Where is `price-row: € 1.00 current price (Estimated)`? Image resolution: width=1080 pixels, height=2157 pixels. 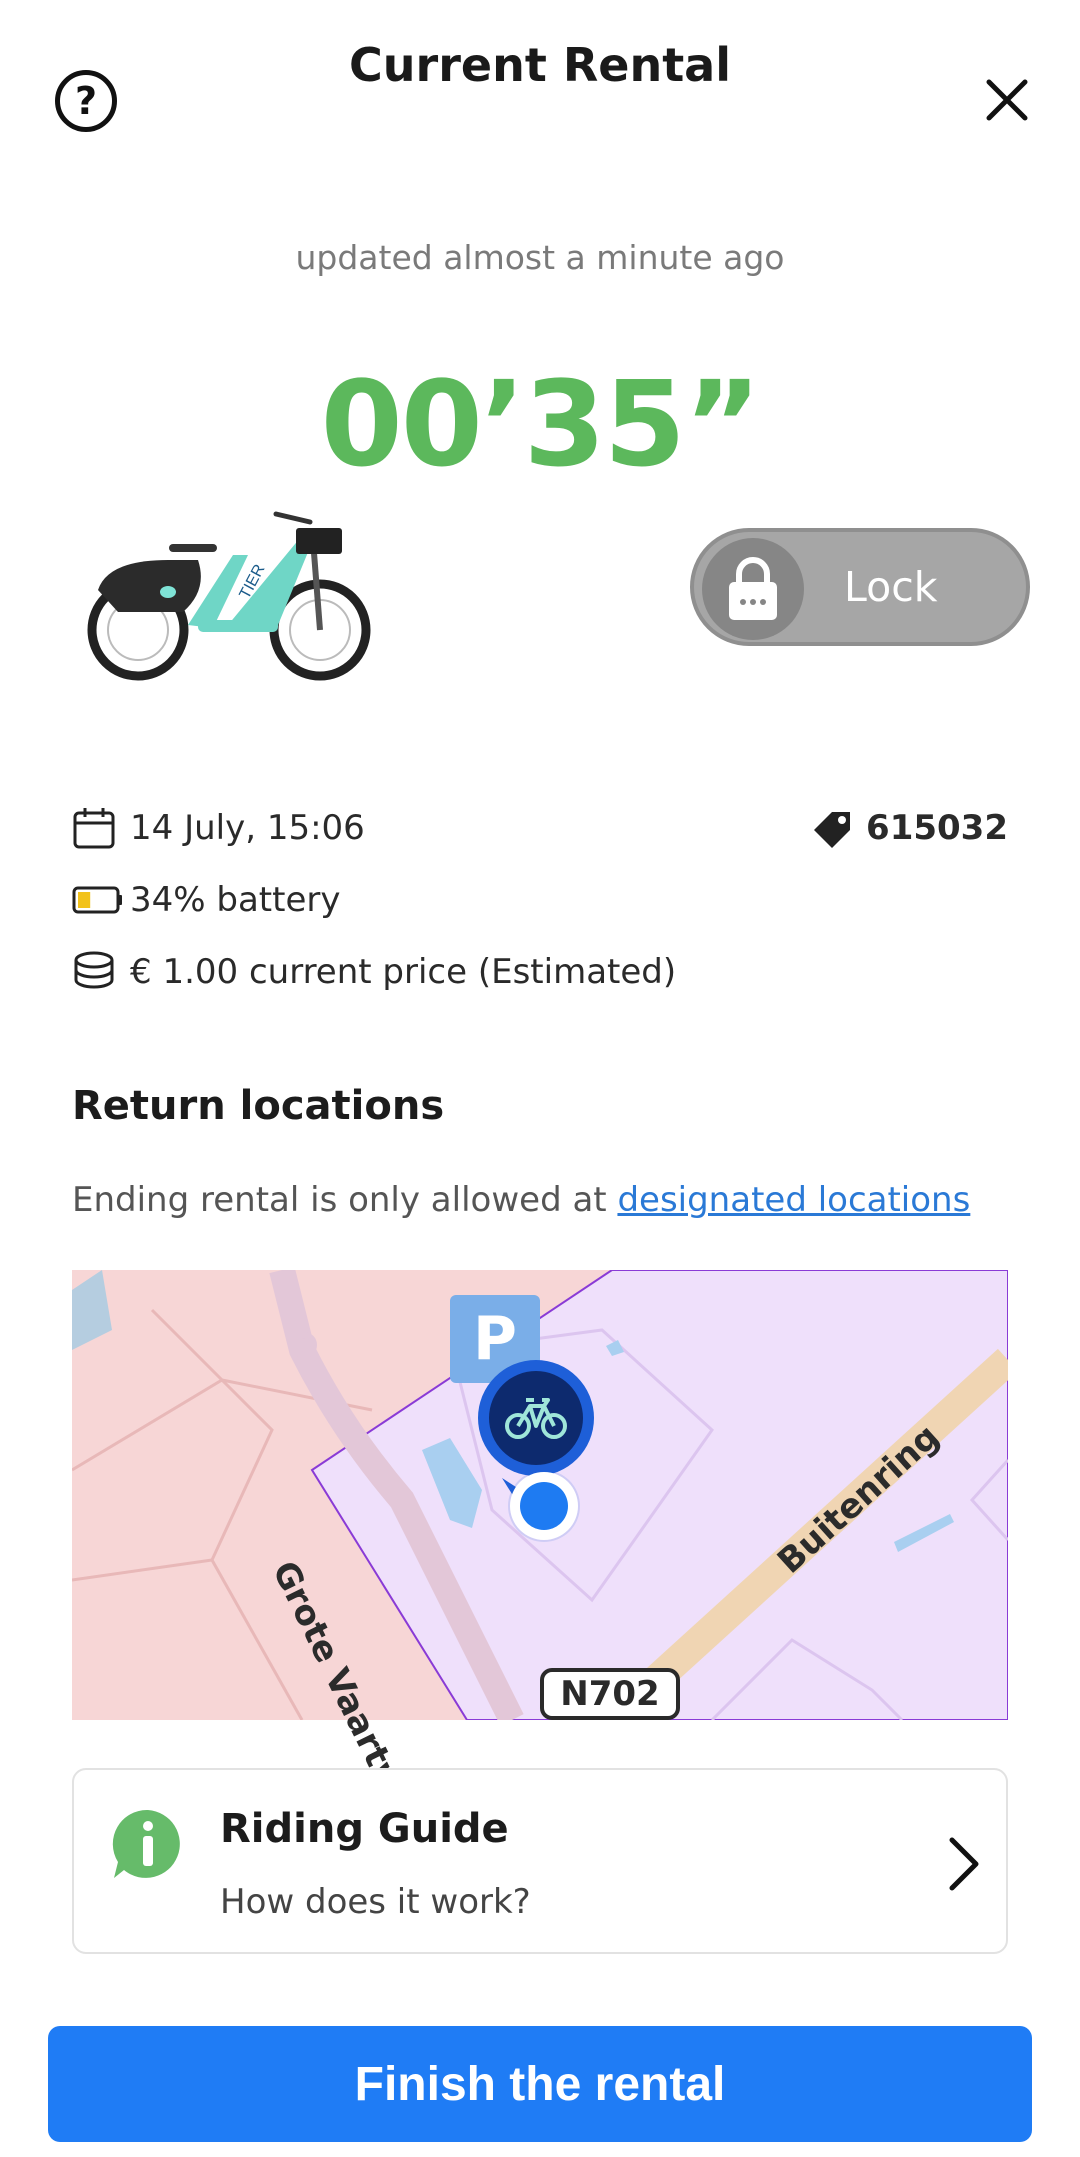 price-row: € 1.00 current price (Estimated) is located at coordinates (374, 972).